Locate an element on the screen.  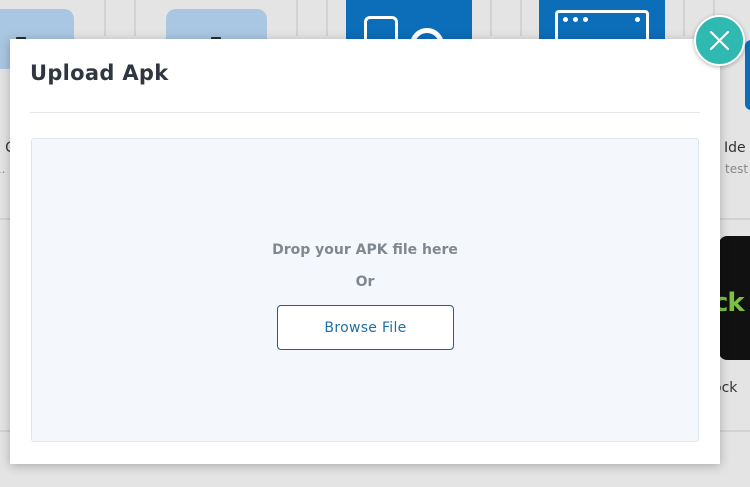
close-icon is located at coordinates (719, 40).